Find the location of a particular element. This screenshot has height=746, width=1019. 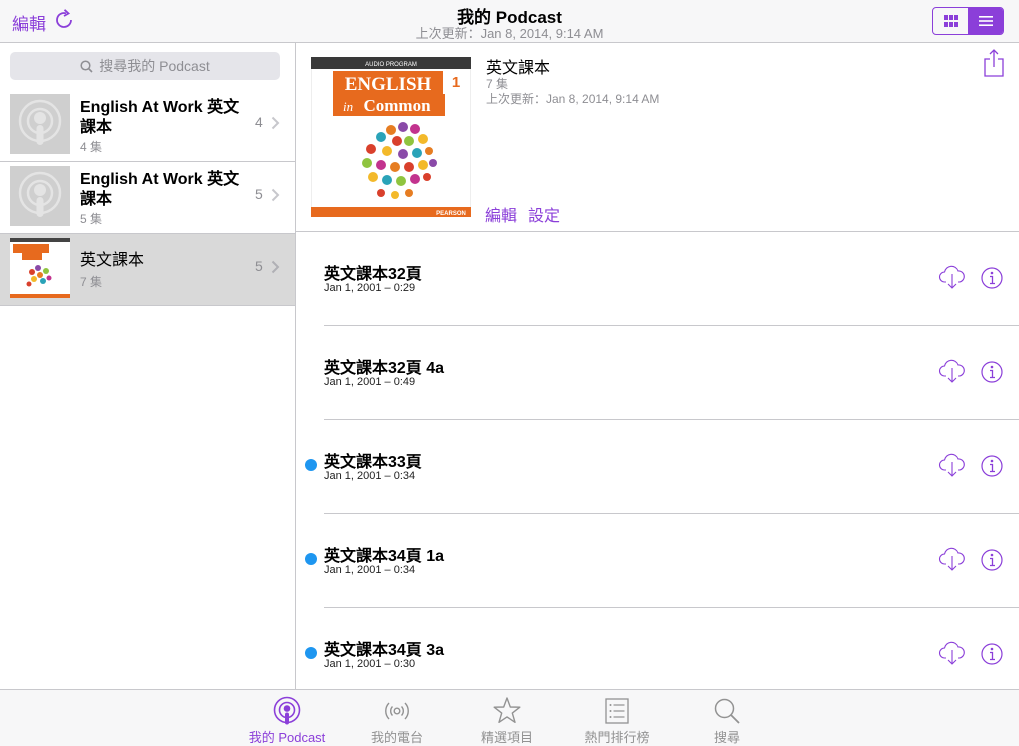

search-placeholder: 搜尋我的 Podcast is located at coordinates (154, 66).